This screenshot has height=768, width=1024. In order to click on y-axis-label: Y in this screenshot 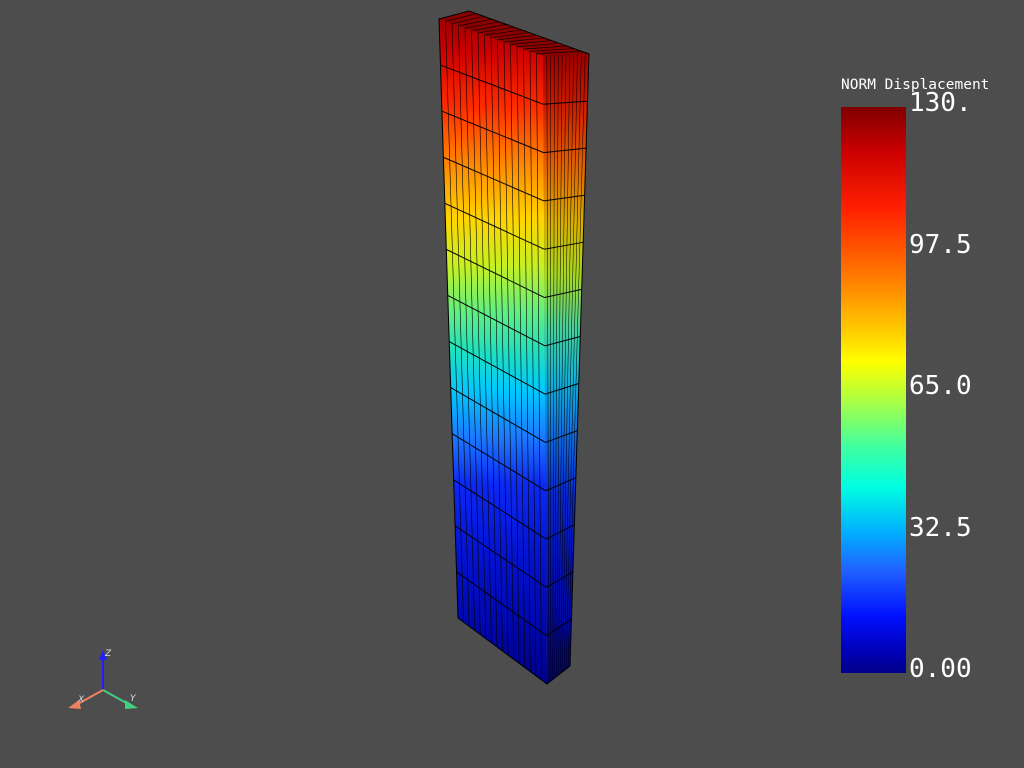, I will do `click(133, 699)`.